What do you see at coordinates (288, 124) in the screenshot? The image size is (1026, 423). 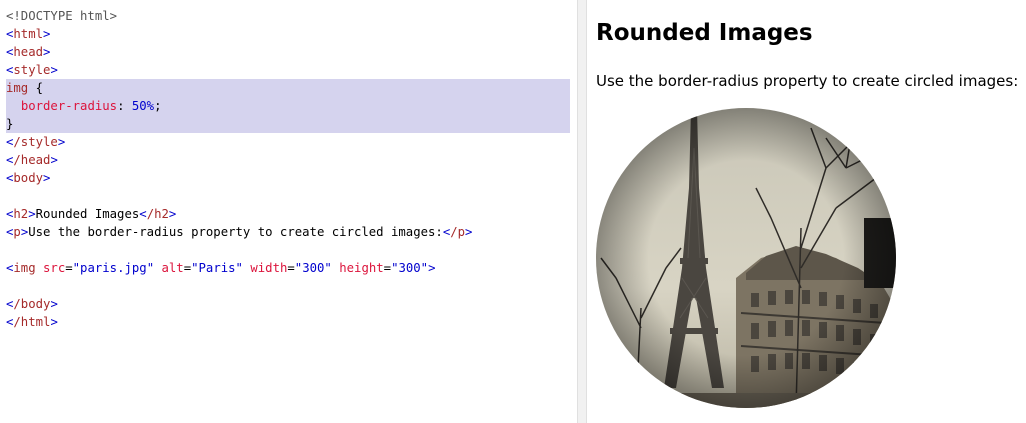 I see `code-line-7: }` at bounding box center [288, 124].